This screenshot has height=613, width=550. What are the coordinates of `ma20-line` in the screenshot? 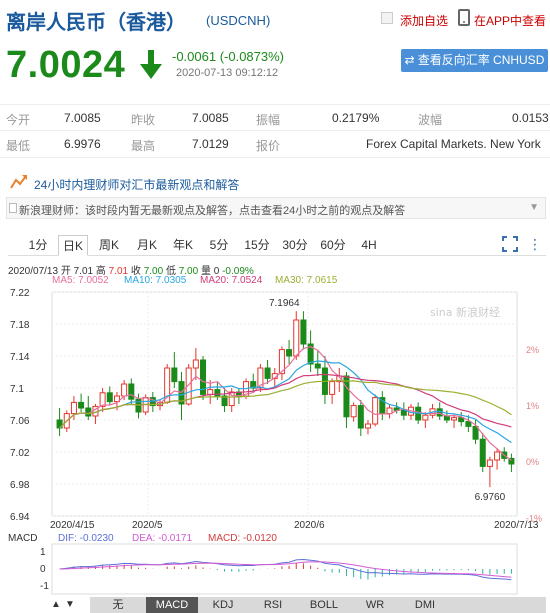 It's located at (285, 401).